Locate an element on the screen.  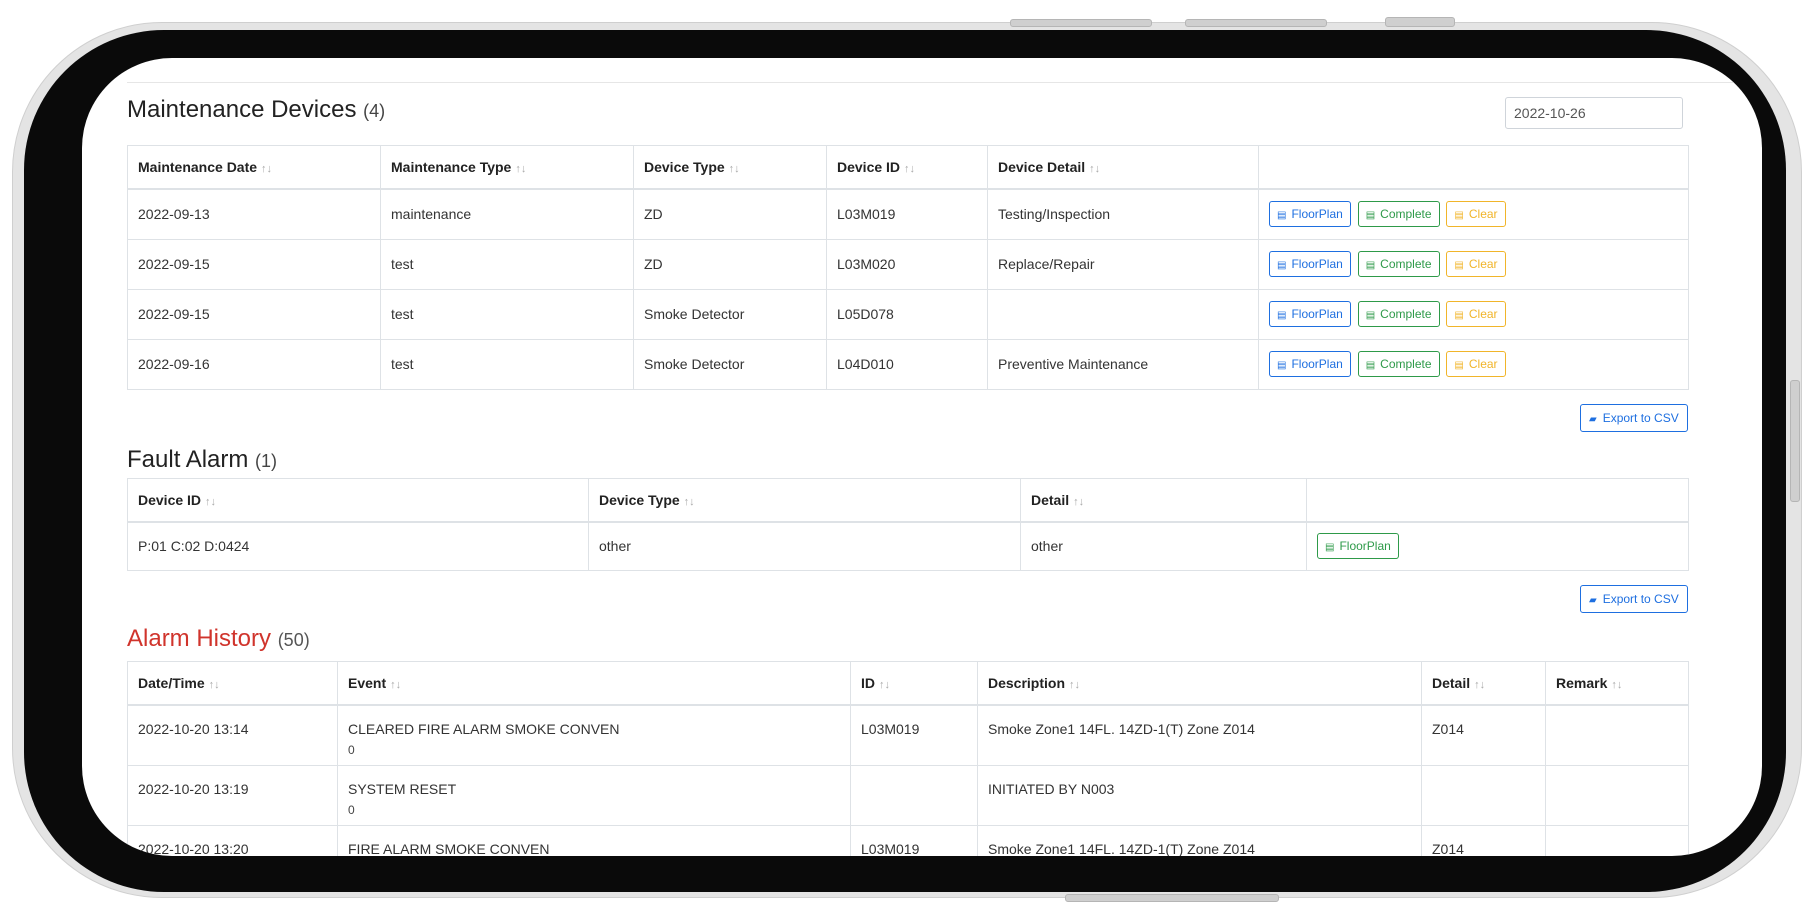
cell-device-type: ZD is located at coordinates (730, 264).